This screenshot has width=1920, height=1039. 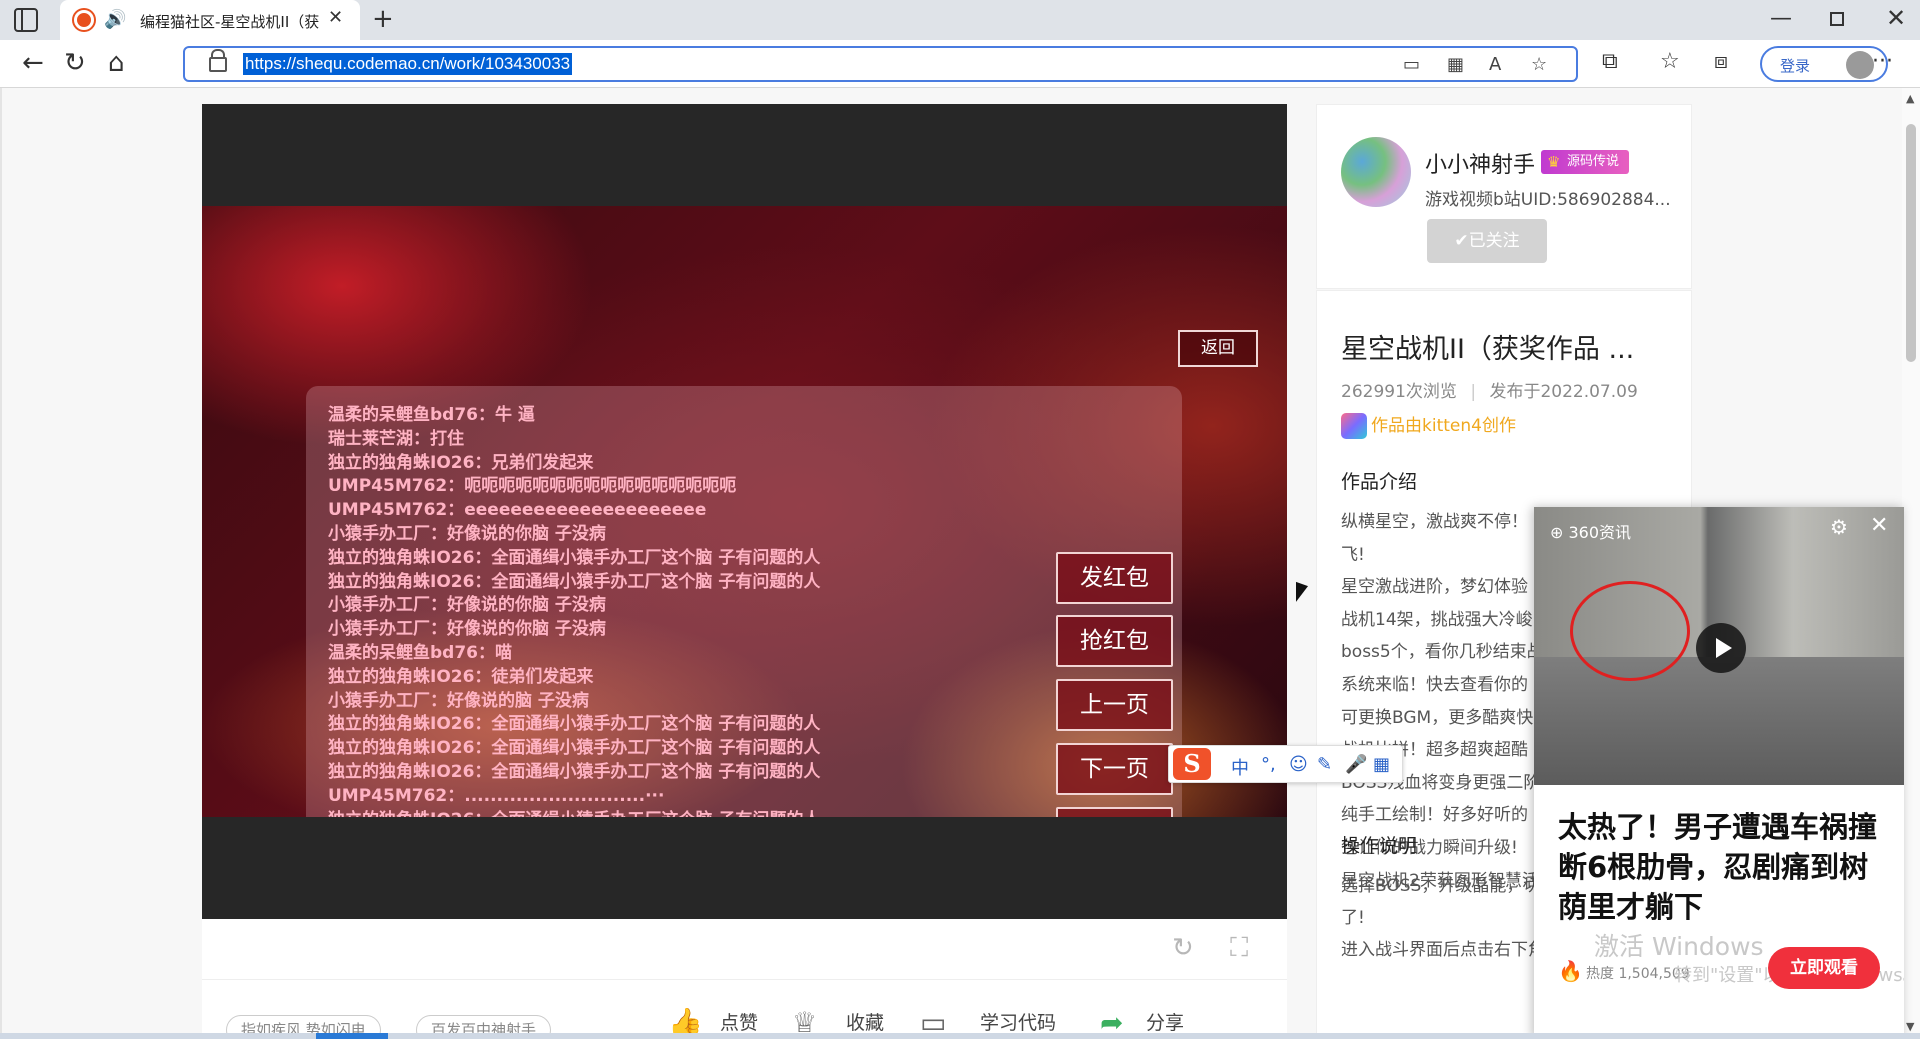 What do you see at coordinates (1781, 18) in the screenshot?
I see `minimize-icon: —` at bounding box center [1781, 18].